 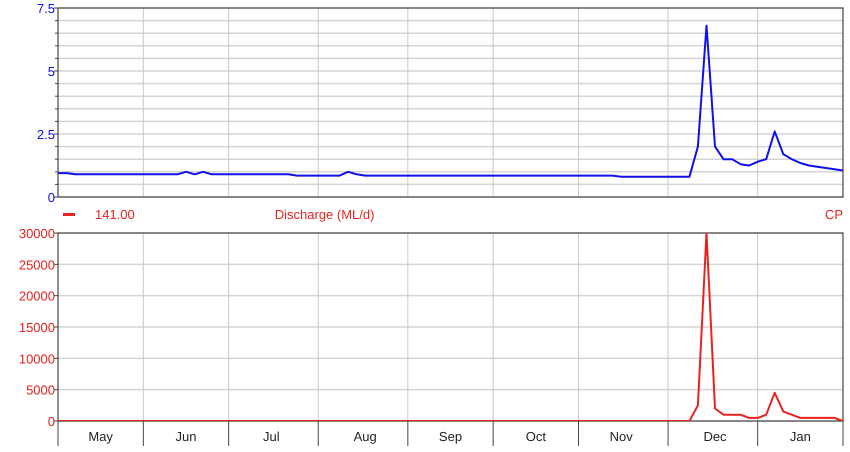 I want to click on axis-tick-label: Aug, so click(x=365, y=436).